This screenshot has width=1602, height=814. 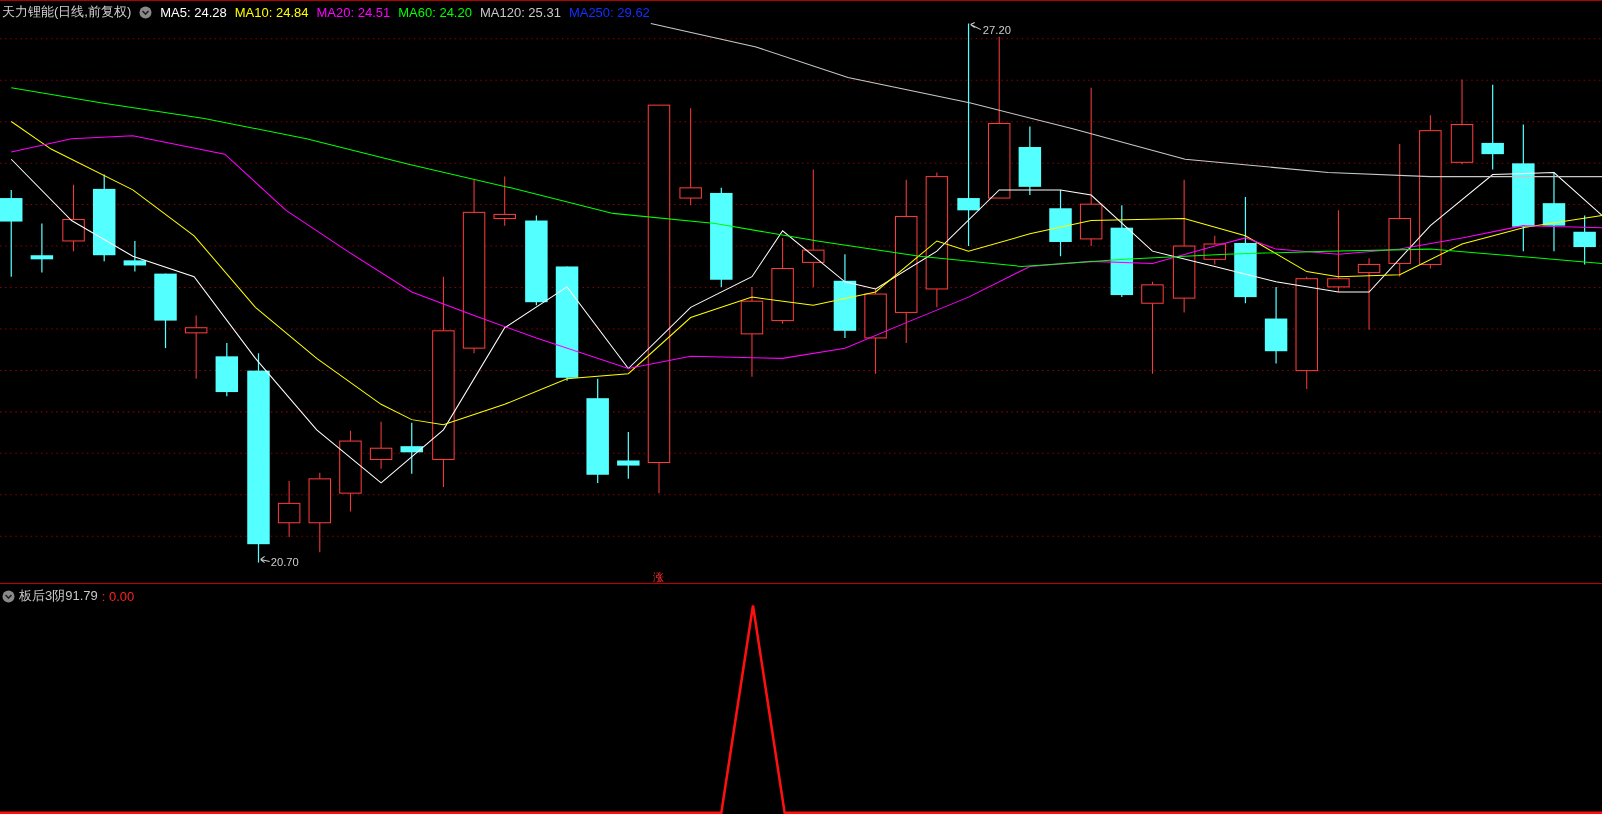 I want to click on moving-average-value: MA5: 24.28, so click(x=193, y=12).